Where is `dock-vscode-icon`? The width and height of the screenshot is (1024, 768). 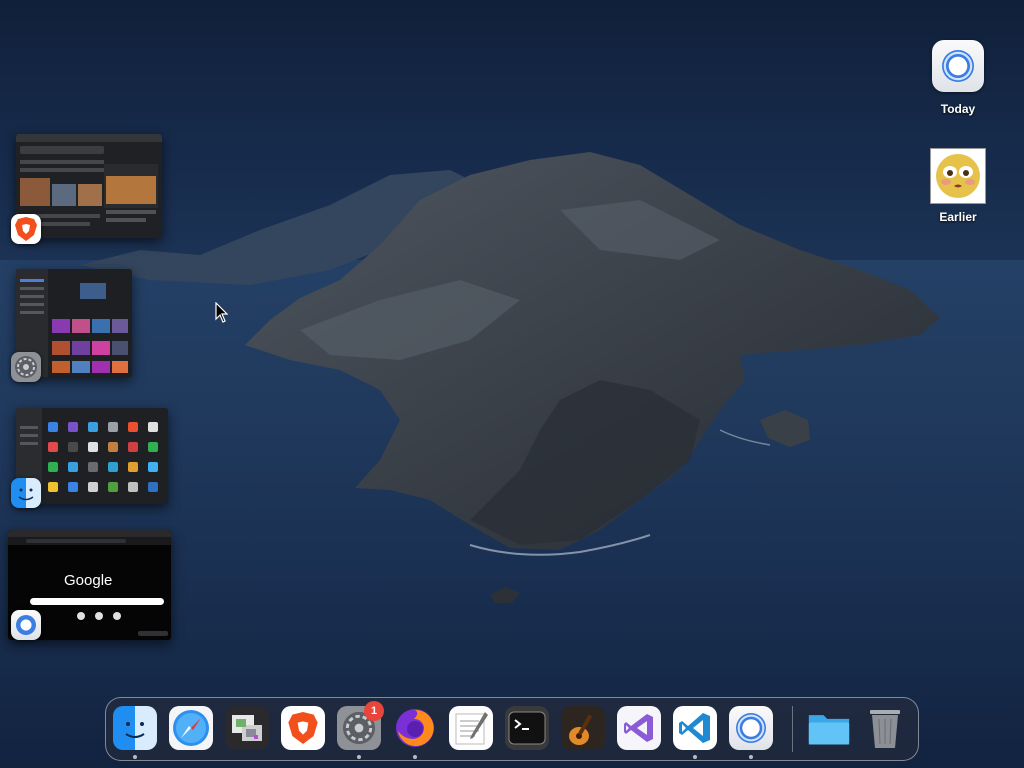
dock-vscode-icon is located at coordinates (695, 728).